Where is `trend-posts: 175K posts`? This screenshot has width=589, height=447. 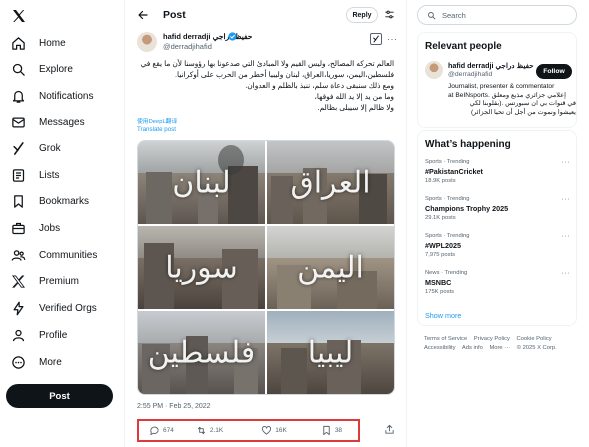
trend-posts: 175K posts is located at coordinates (440, 292).